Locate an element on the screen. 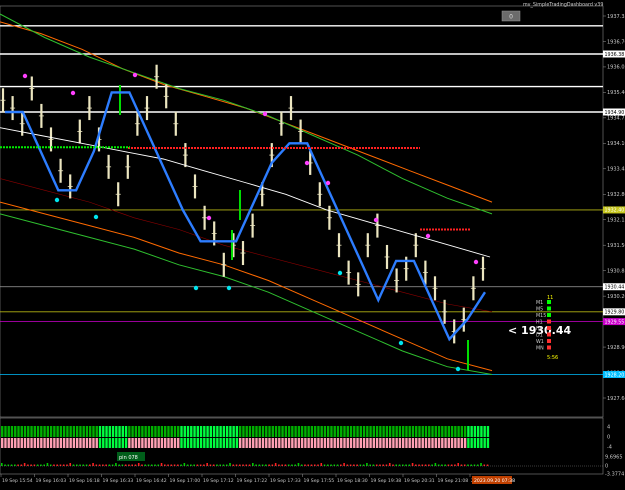  x-tick-label: 19 Sep 16:03 is located at coordinates (51, 481).